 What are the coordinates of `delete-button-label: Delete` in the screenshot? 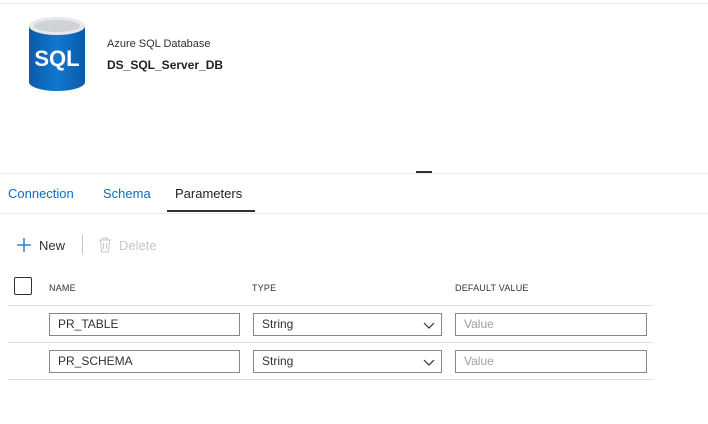 It's located at (138, 245).